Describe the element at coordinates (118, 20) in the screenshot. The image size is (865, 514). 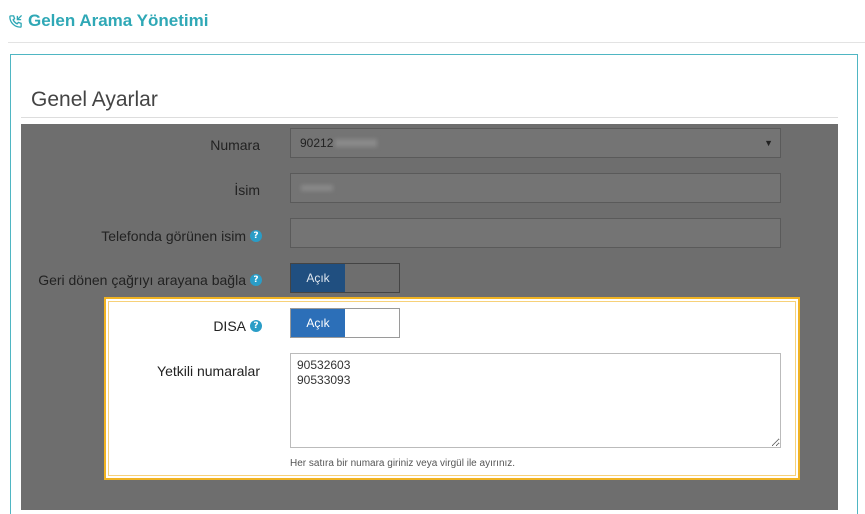
I see `page-title: Gelen Arama Yönetimi` at that location.